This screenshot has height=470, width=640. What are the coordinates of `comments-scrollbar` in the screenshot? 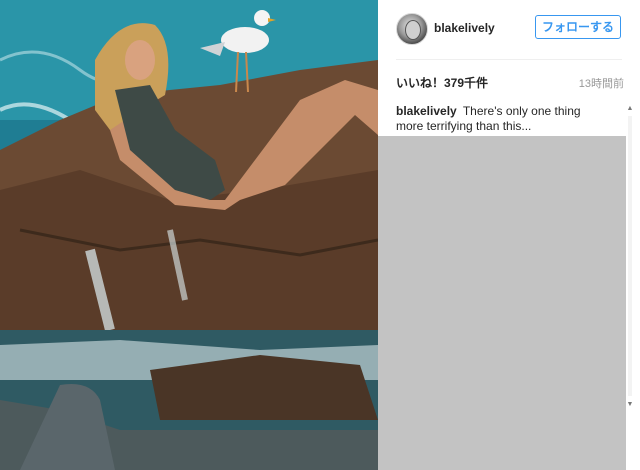 It's located at (630, 256).